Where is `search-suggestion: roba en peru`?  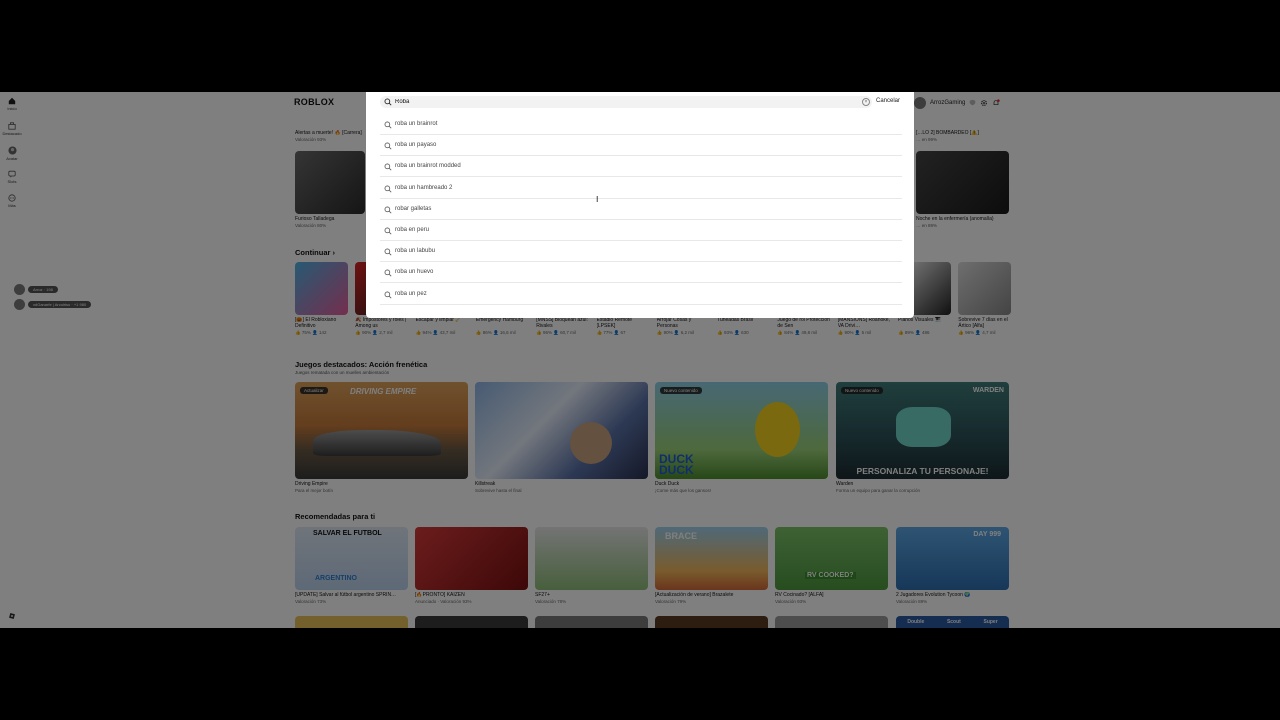 search-suggestion: roba en peru is located at coordinates (641, 230).